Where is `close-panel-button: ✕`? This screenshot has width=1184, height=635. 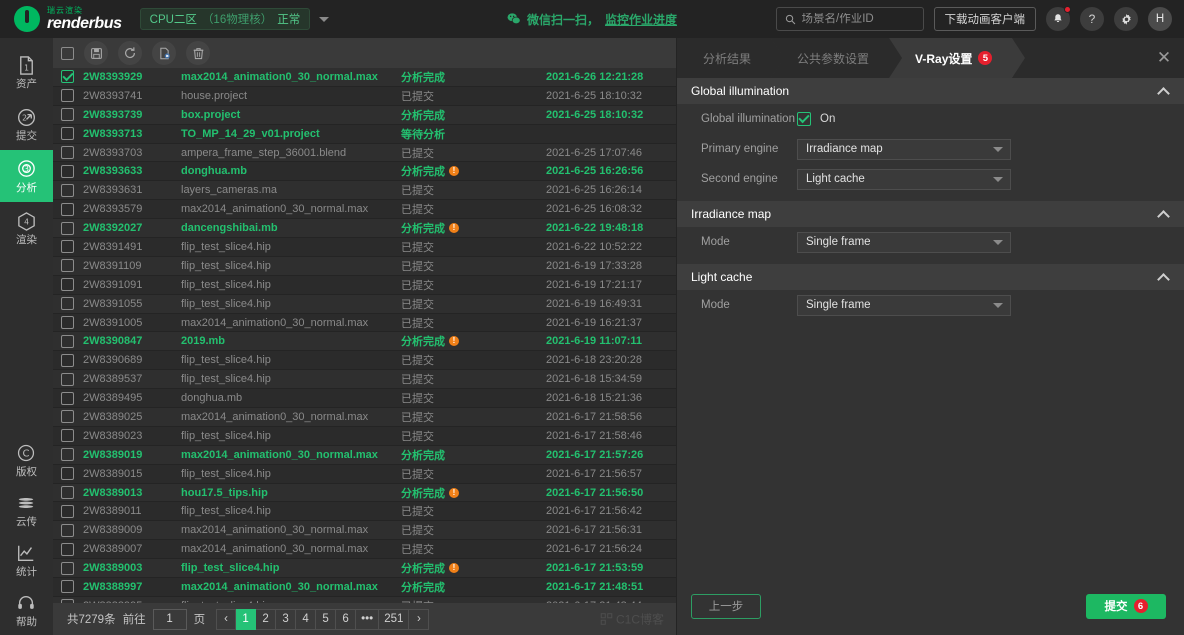 close-panel-button: ✕ is located at coordinates (1164, 58).